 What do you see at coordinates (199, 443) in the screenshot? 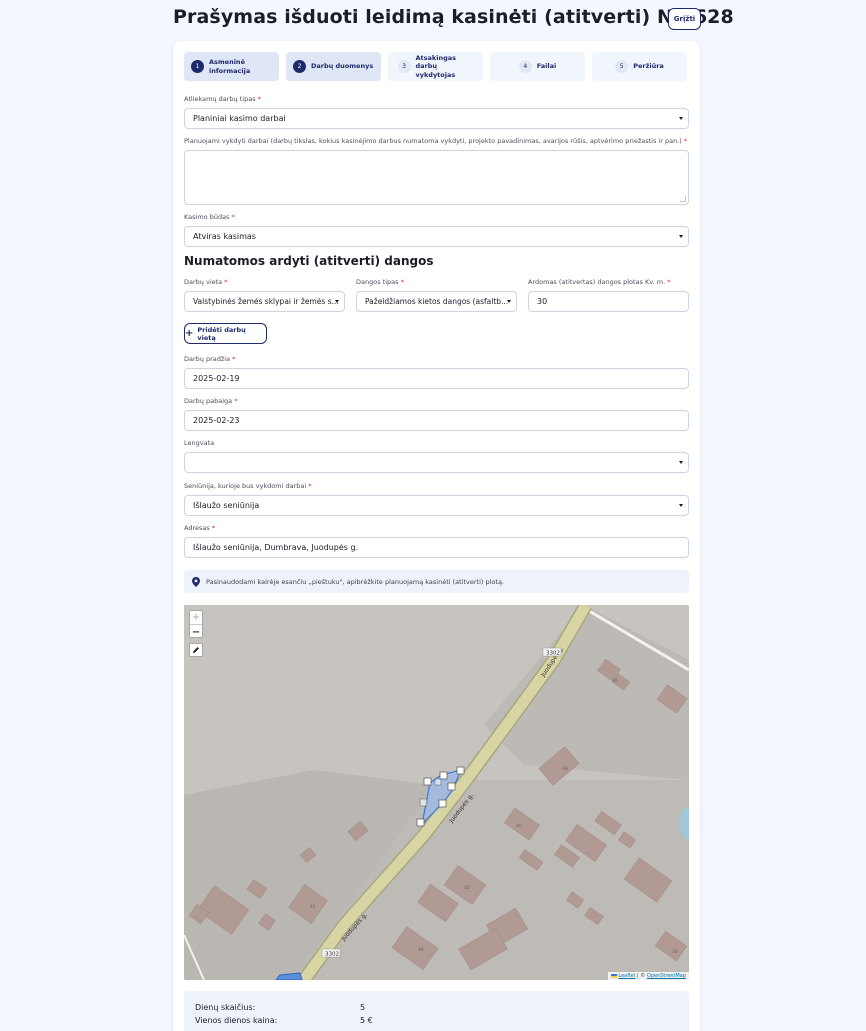
I see `discount-label: Lengvata` at bounding box center [199, 443].